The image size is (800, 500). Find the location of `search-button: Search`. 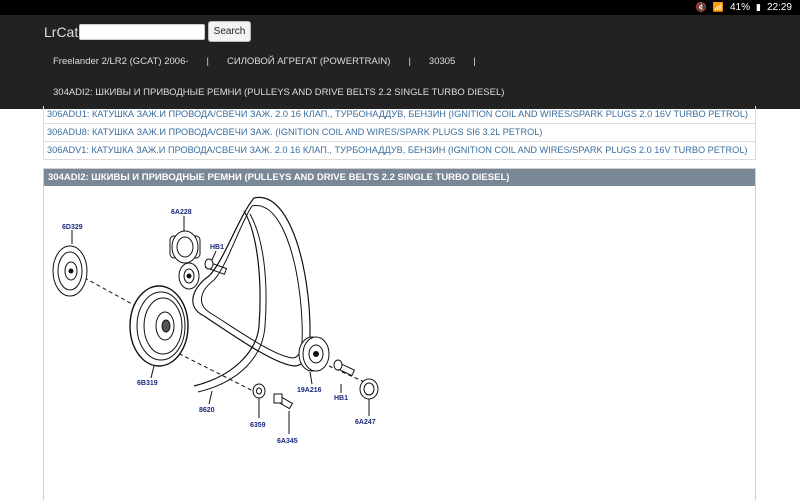

search-button: Search is located at coordinates (229, 31).